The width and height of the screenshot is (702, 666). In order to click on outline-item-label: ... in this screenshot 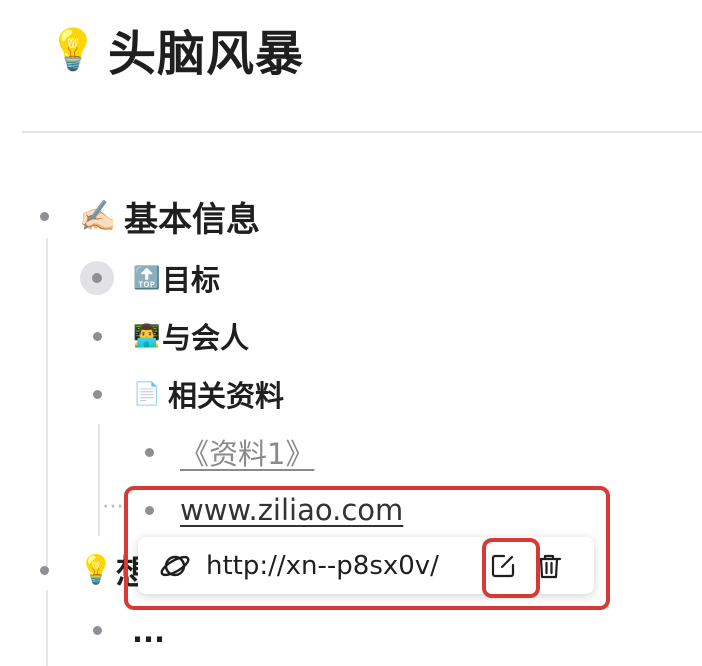, I will do `click(149, 632)`.